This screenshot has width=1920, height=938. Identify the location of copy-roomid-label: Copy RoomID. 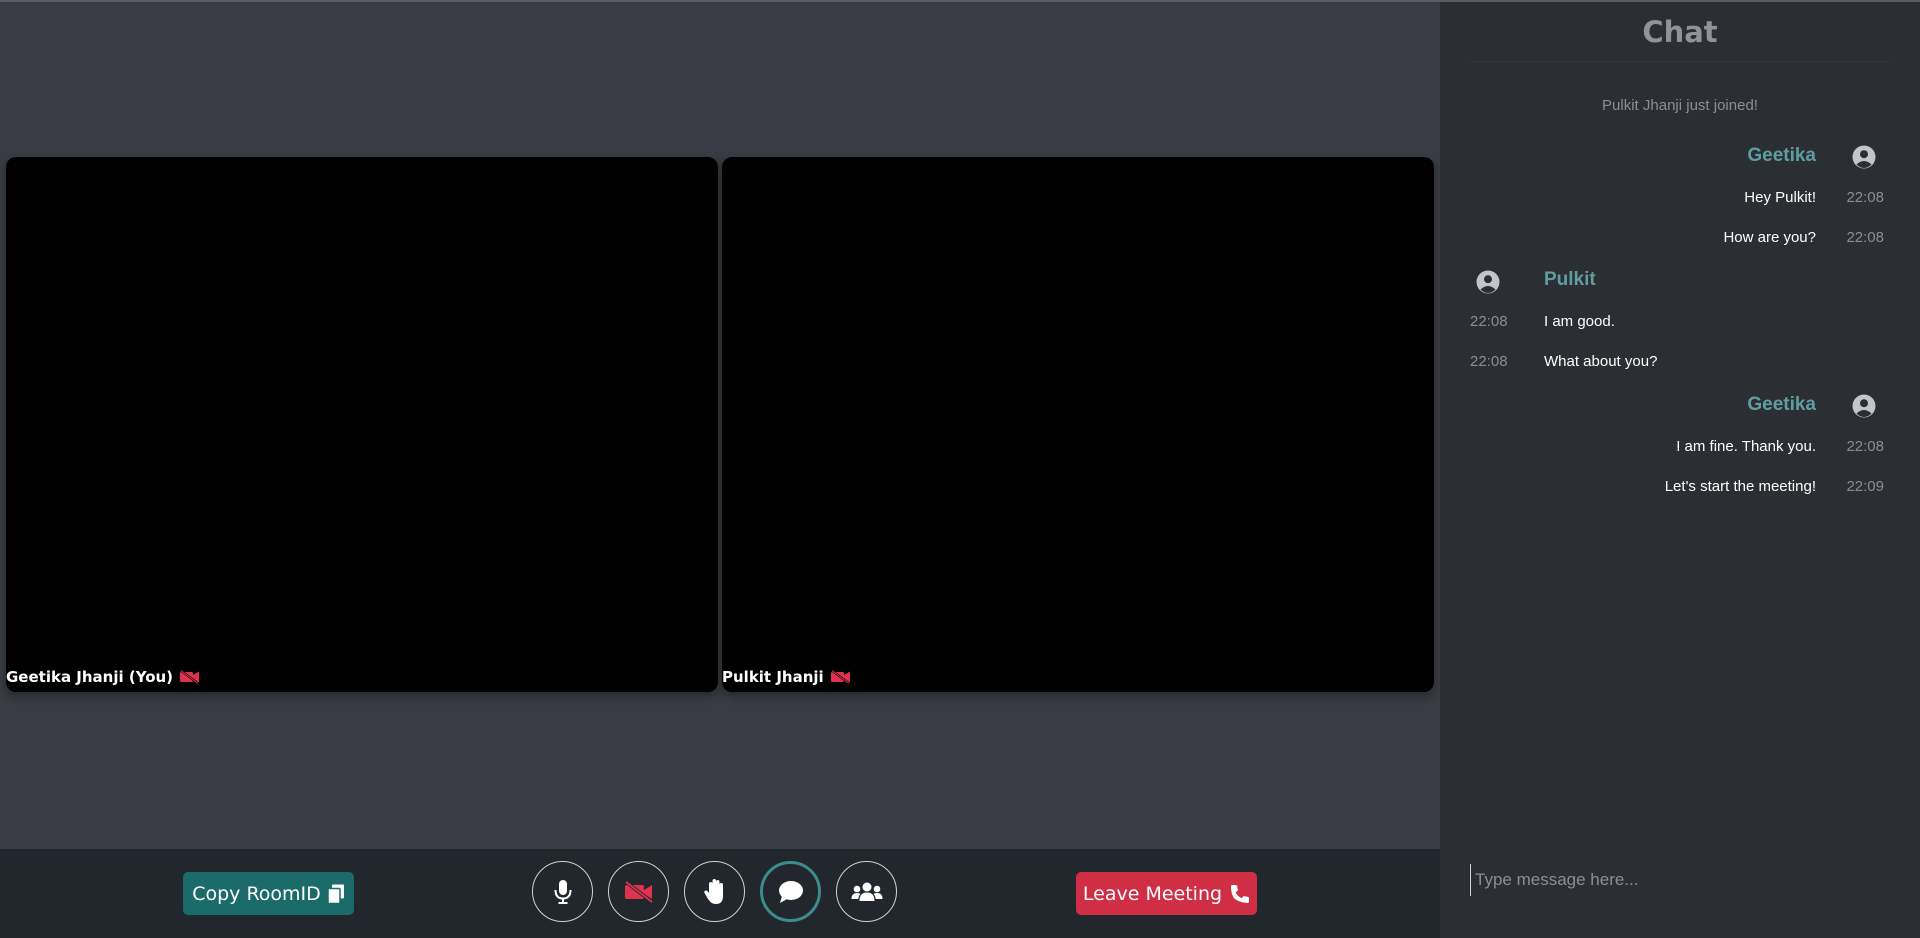
(256, 893).